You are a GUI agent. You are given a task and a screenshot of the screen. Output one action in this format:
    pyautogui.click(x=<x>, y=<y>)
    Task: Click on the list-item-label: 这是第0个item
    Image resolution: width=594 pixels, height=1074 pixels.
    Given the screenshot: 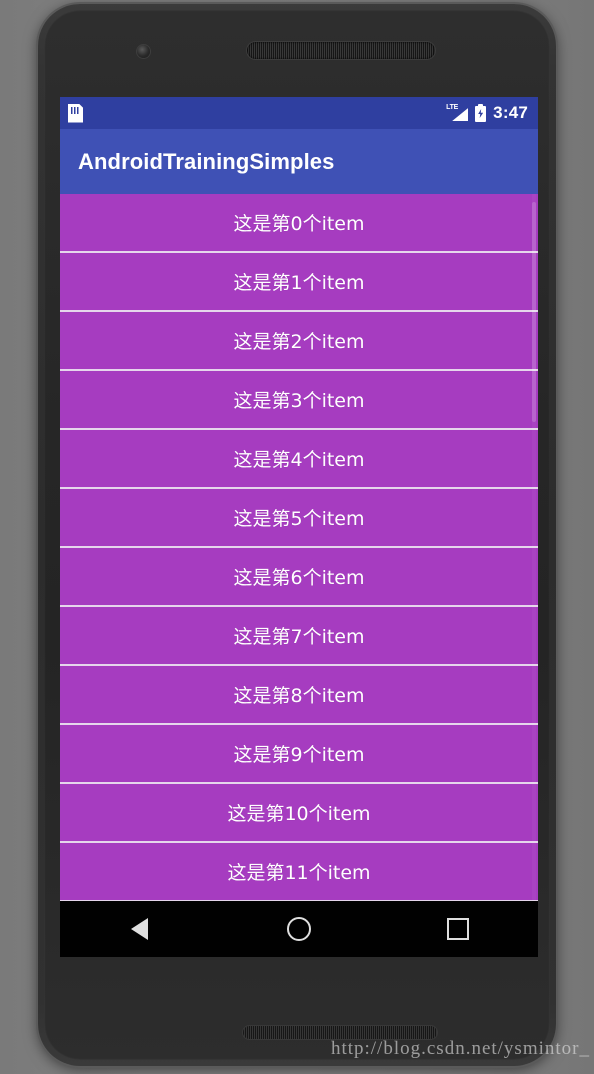 What is the action you would take?
    pyautogui.click(x=299, y=224)
    